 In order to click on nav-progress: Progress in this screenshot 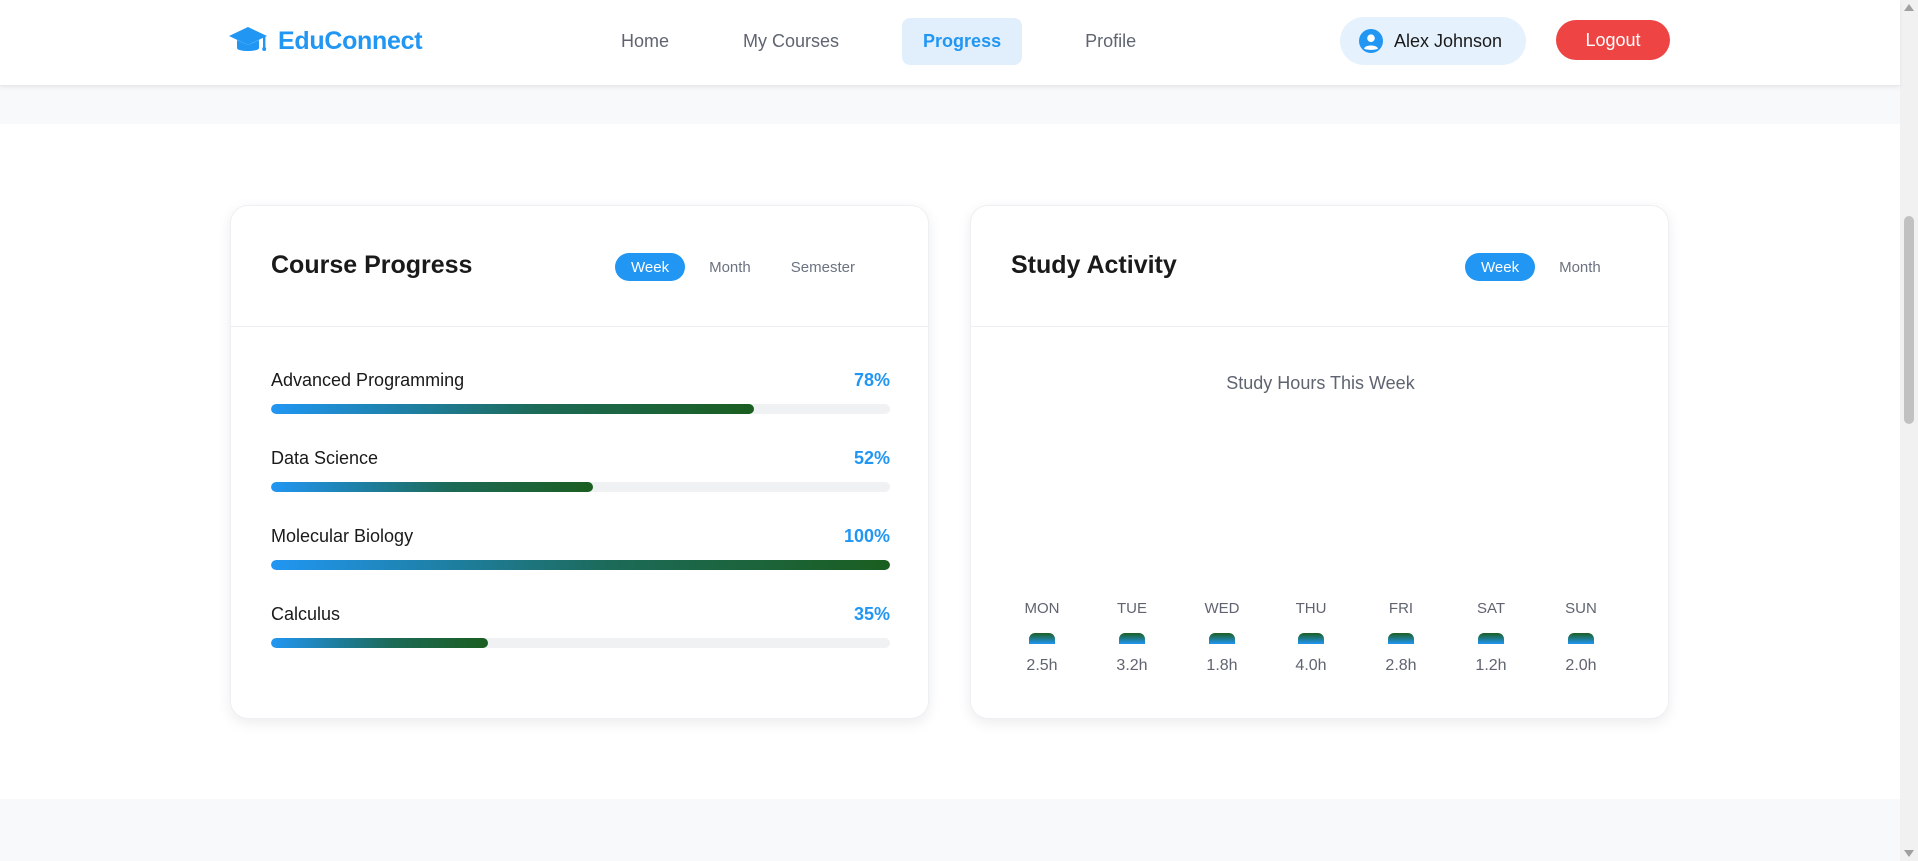, I will do `click(962, 41)`.